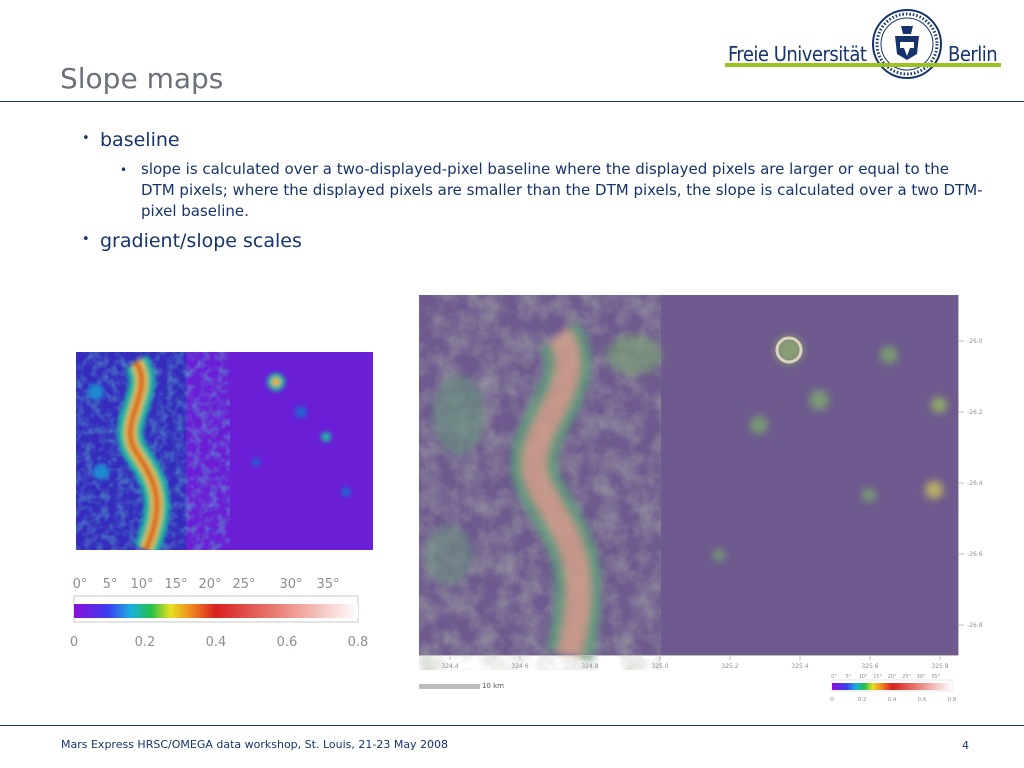  I want to click on bullet-text: gradient/slope scales, so click(201, 241).